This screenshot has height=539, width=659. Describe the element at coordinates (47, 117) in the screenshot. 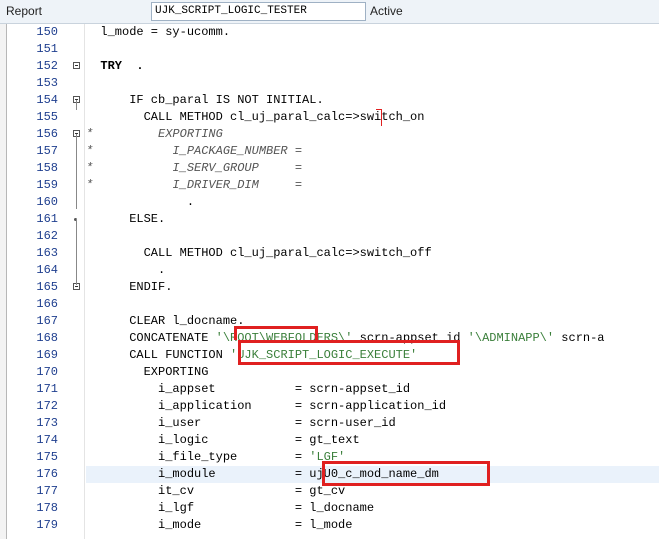

I see `line-number: 155` at that location.